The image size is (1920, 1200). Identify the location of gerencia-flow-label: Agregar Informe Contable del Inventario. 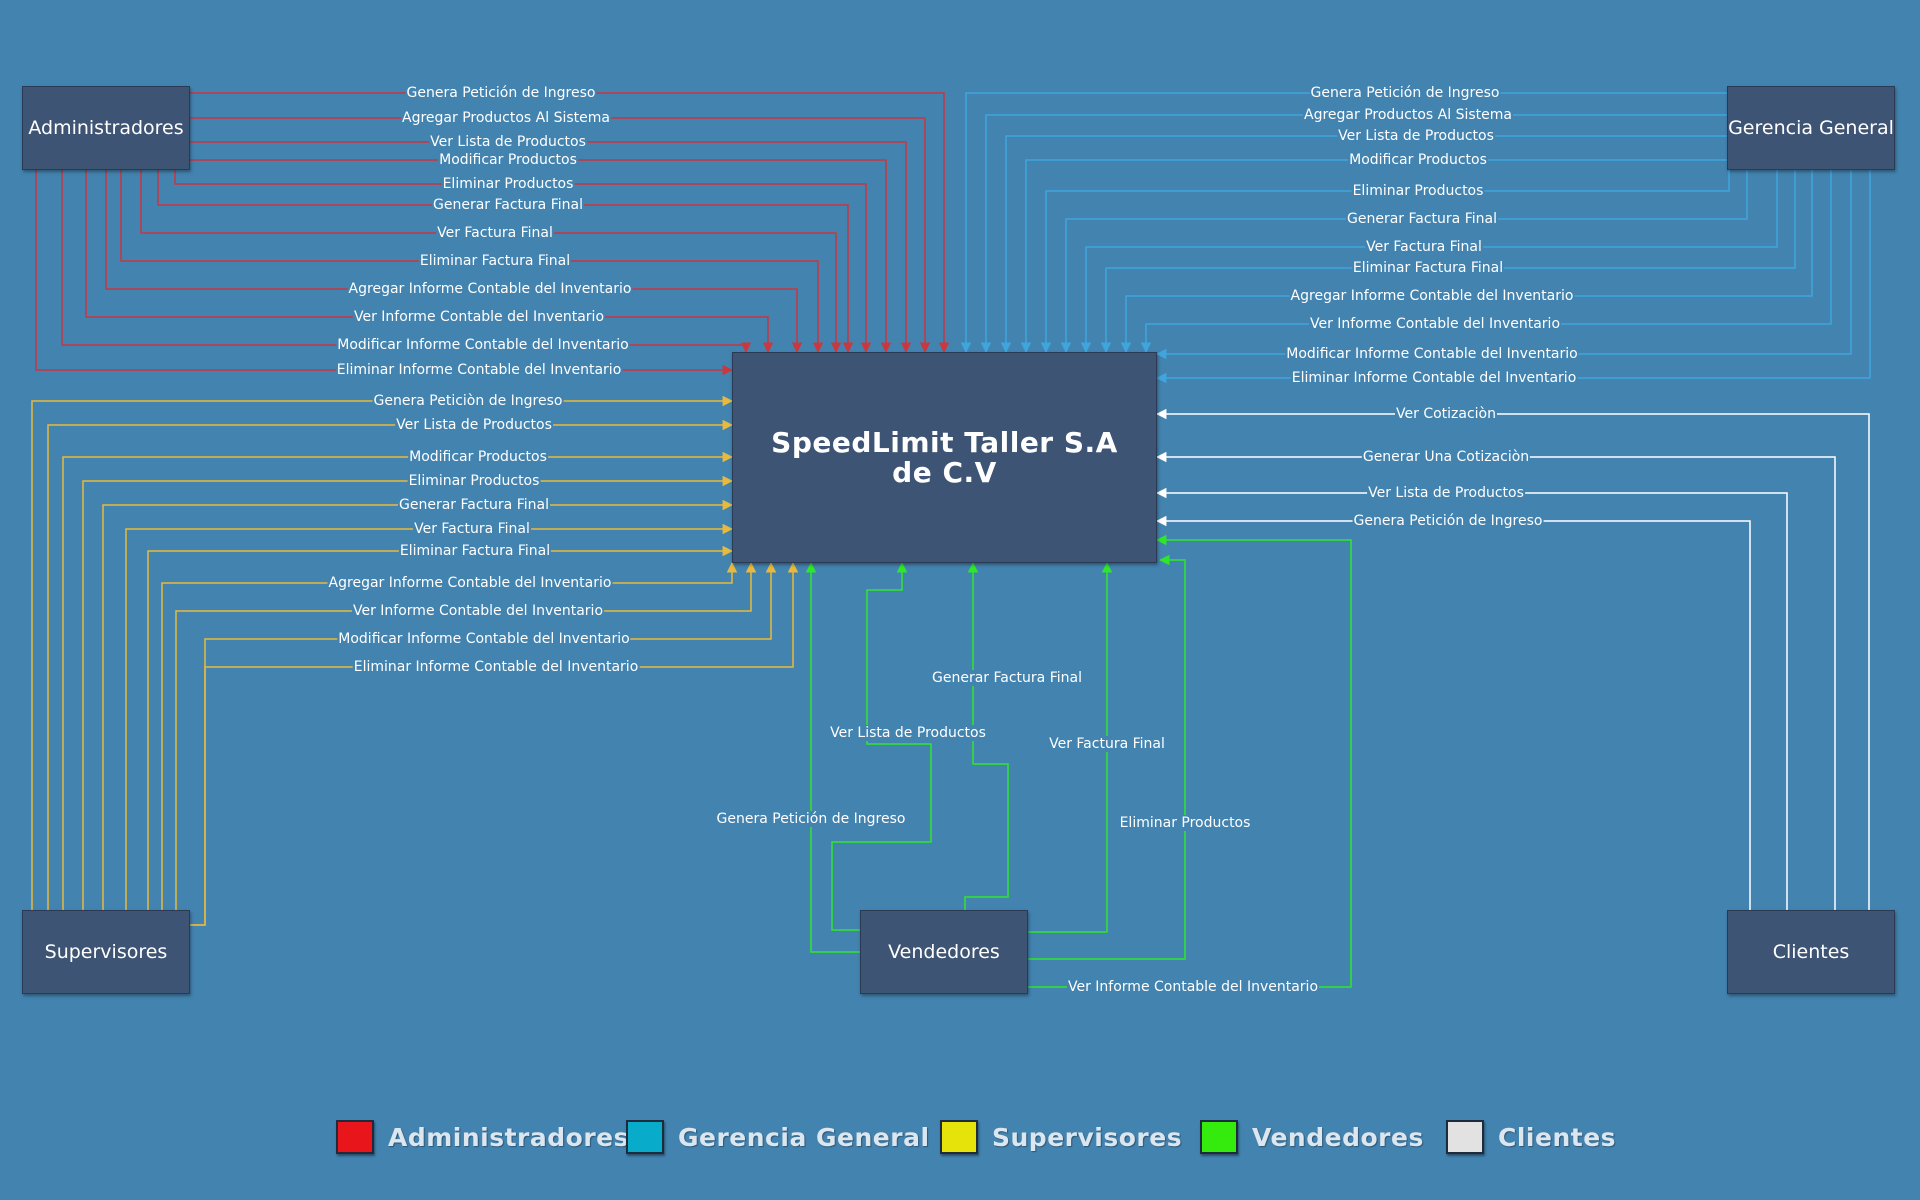
(1432, 296).